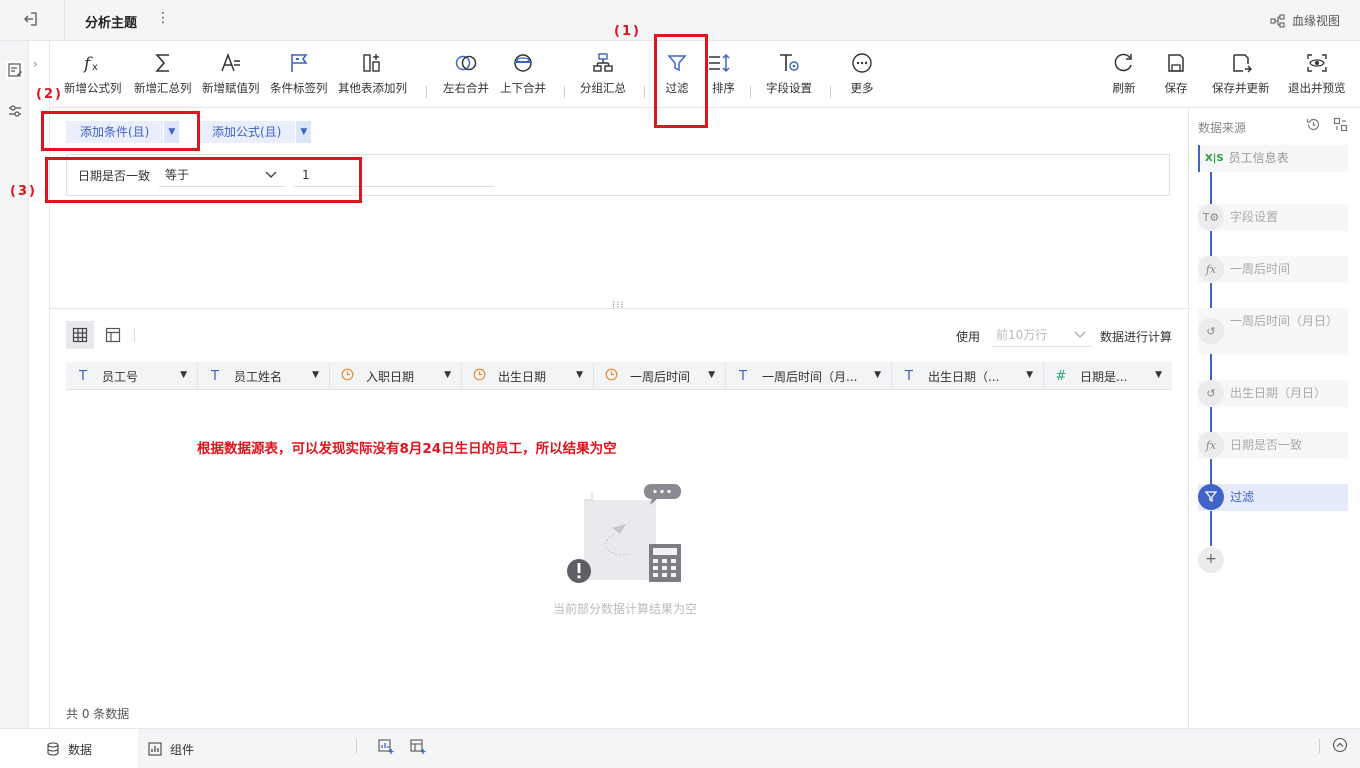  I want to click on layout-icon, so click(113, 335).